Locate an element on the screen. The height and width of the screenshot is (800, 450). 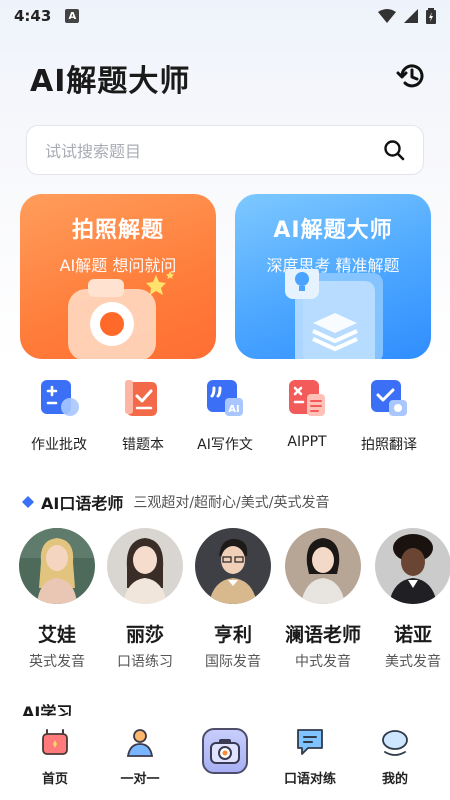
signal-icon is located at coordinates (411, 16).